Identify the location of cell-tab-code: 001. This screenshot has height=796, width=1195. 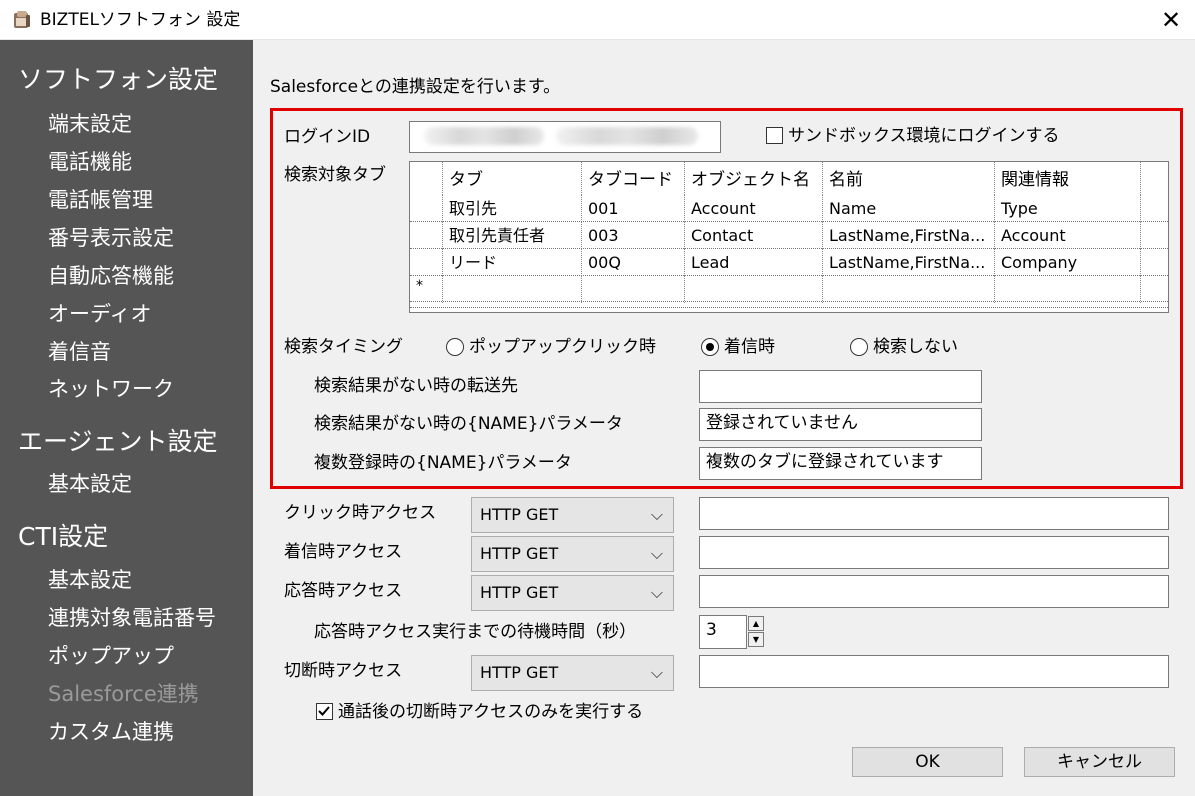
(633, 208).